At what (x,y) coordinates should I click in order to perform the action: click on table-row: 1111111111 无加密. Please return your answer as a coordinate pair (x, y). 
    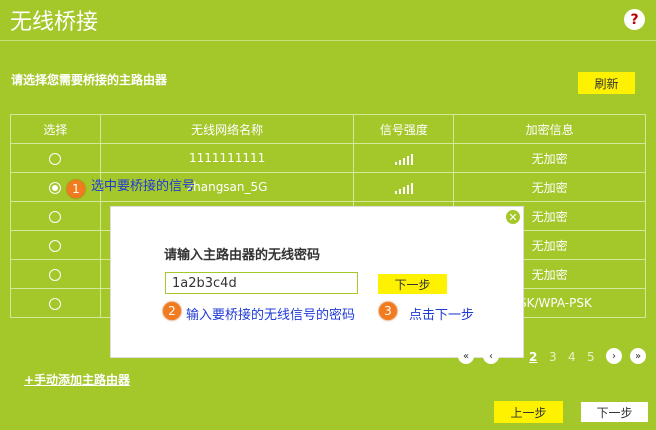
    Looking at the image, I should click on (328, 158).